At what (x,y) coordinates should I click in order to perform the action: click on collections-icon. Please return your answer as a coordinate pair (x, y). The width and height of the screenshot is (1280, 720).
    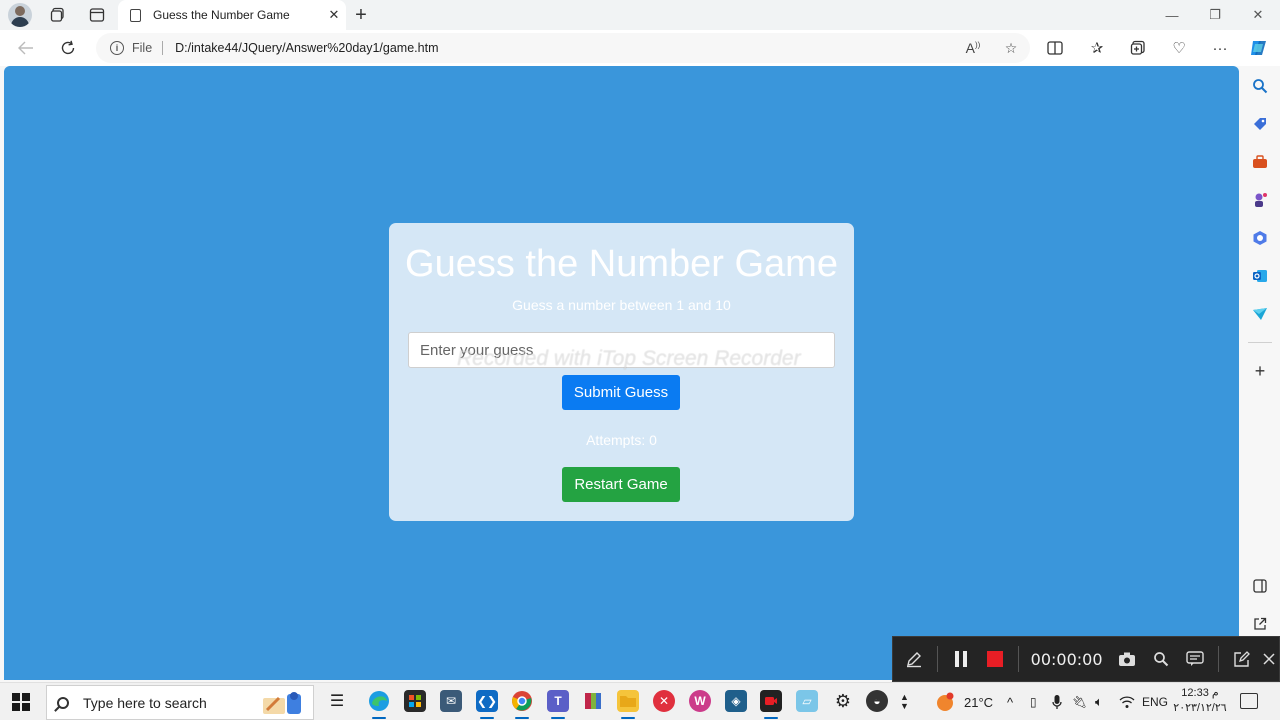
    Looking at the image, I should click on (1138, 48).